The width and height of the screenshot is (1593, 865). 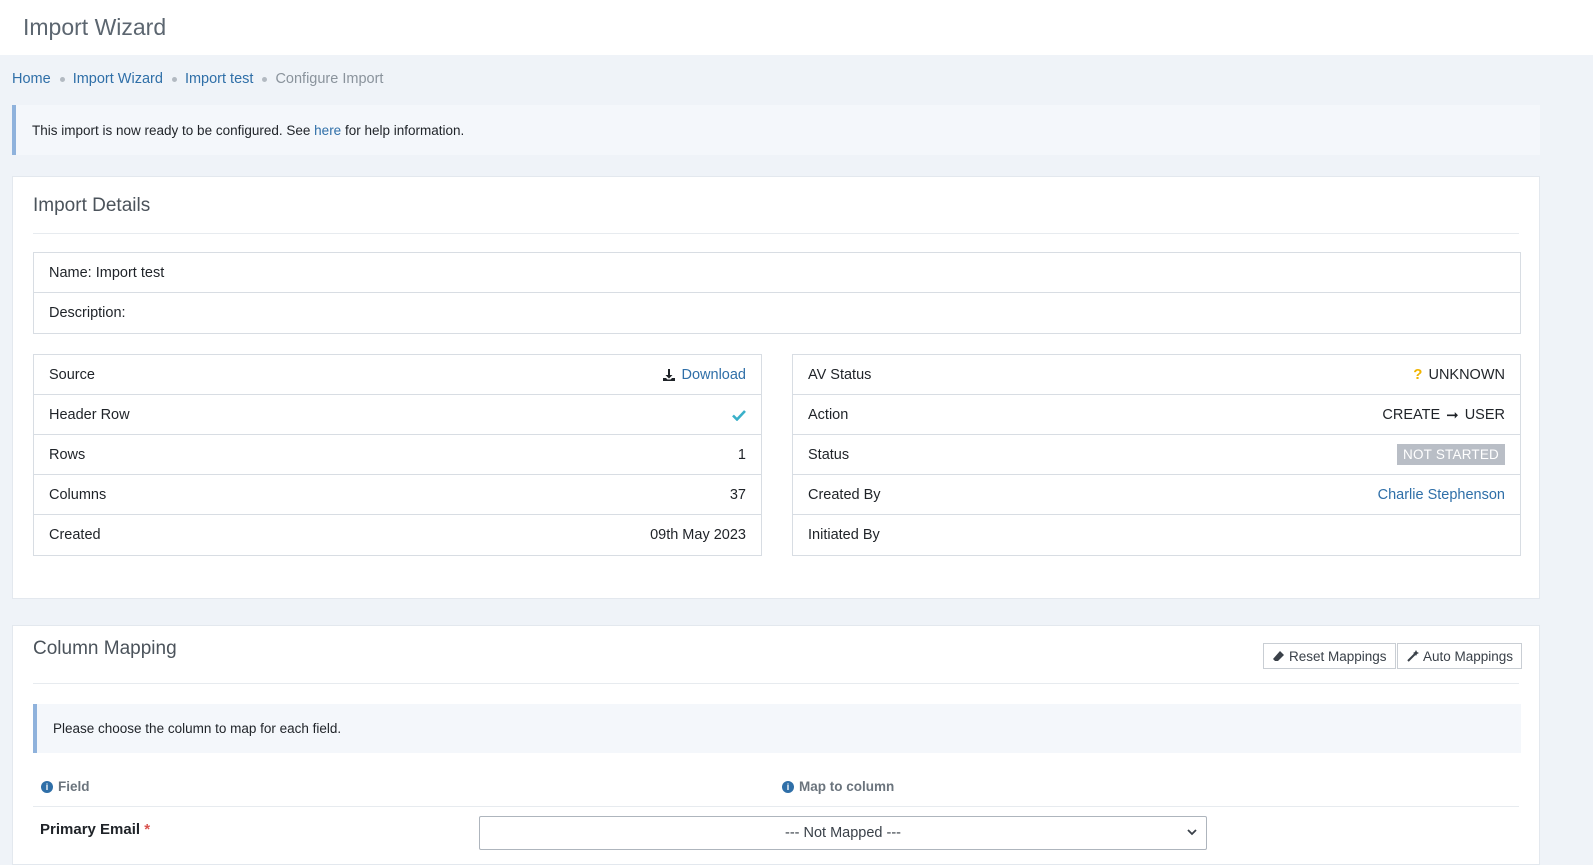 I want to click on initiated-by-label: Initiated By, so click(x=844, y=535).